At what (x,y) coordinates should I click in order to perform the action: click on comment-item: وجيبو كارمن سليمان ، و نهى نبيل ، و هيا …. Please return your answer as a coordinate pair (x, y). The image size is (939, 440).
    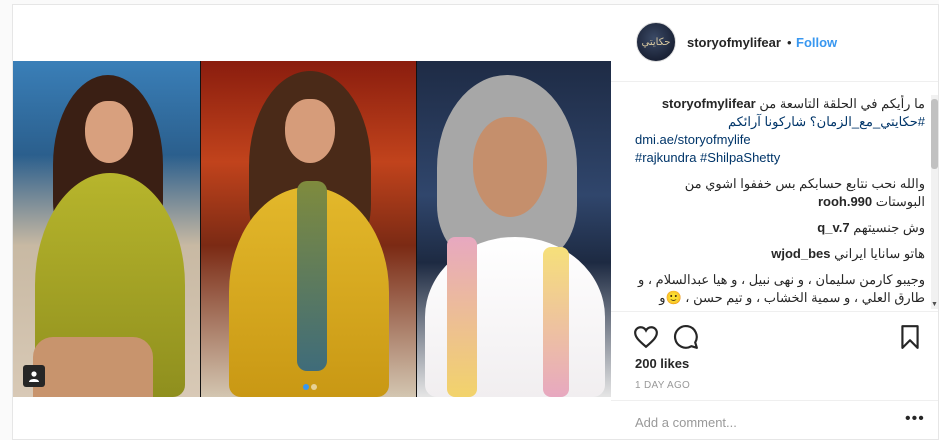
    Looking at the image, I should click on (781, 288).